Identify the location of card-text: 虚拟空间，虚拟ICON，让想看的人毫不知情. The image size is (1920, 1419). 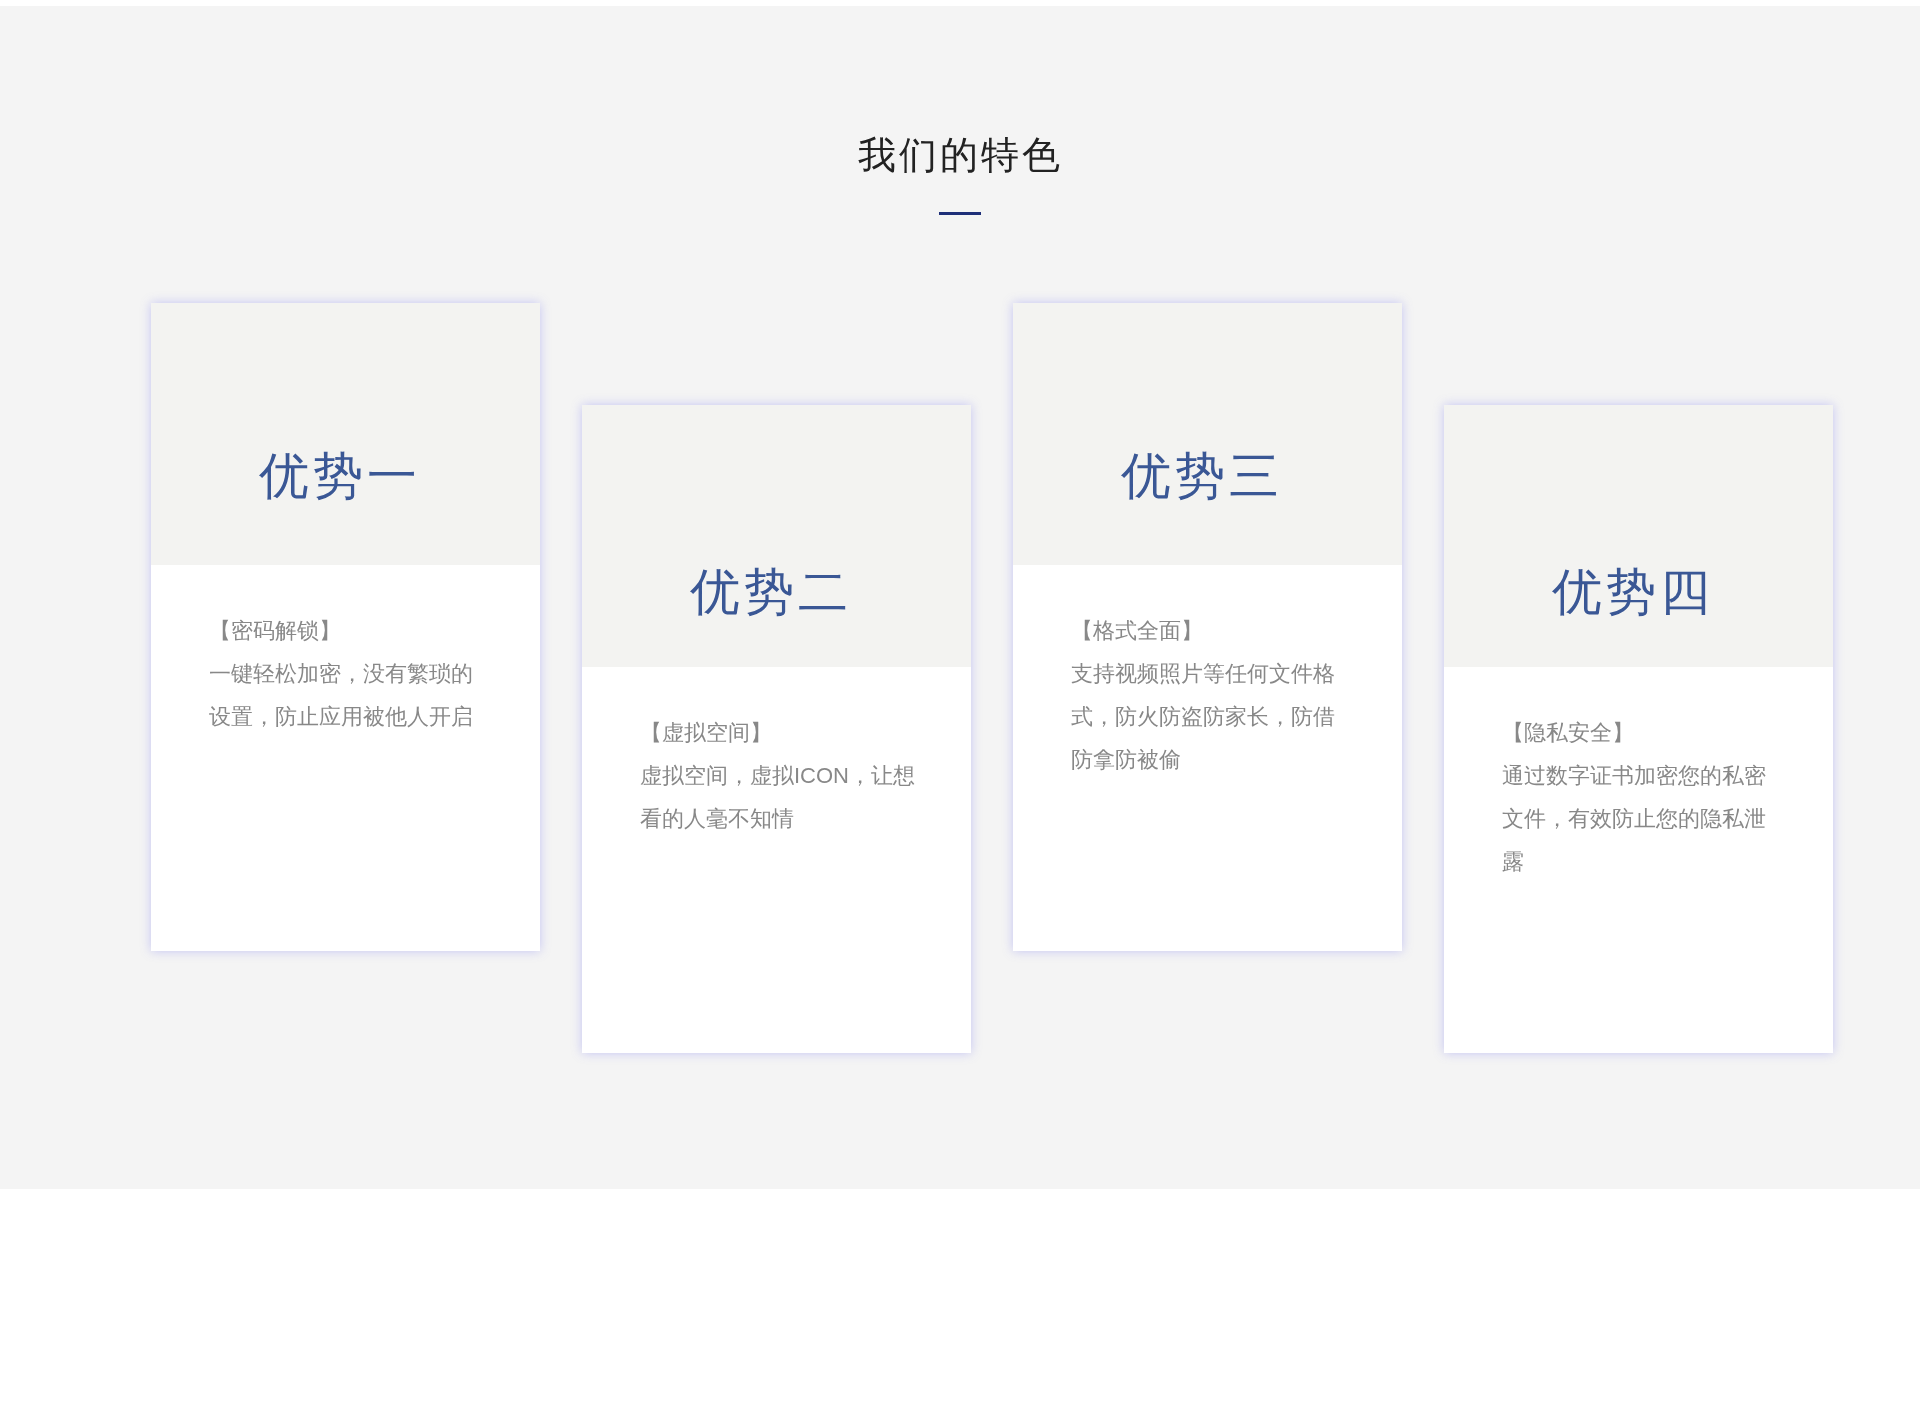
(778, 797).